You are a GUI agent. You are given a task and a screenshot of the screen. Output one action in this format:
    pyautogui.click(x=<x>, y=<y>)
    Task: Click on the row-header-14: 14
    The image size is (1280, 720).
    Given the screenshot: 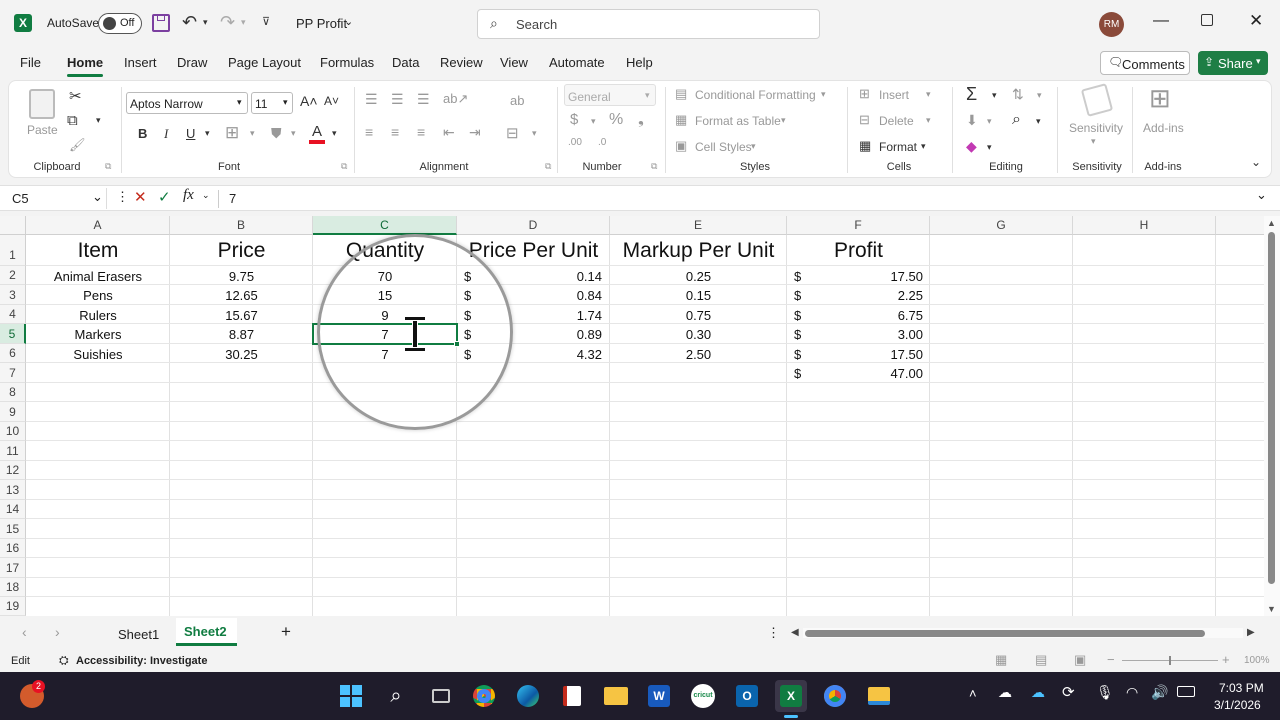 What is the action you would take?
    pyautogui.click(x=13, y=509)
    